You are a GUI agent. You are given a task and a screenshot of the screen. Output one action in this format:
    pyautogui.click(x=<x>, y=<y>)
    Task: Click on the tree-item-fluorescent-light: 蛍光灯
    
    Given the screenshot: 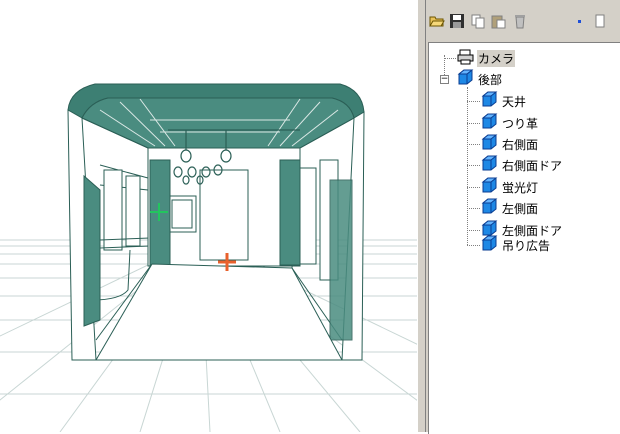 What is the action you would take?
    pyautogui.click(x=510, y=187)
    